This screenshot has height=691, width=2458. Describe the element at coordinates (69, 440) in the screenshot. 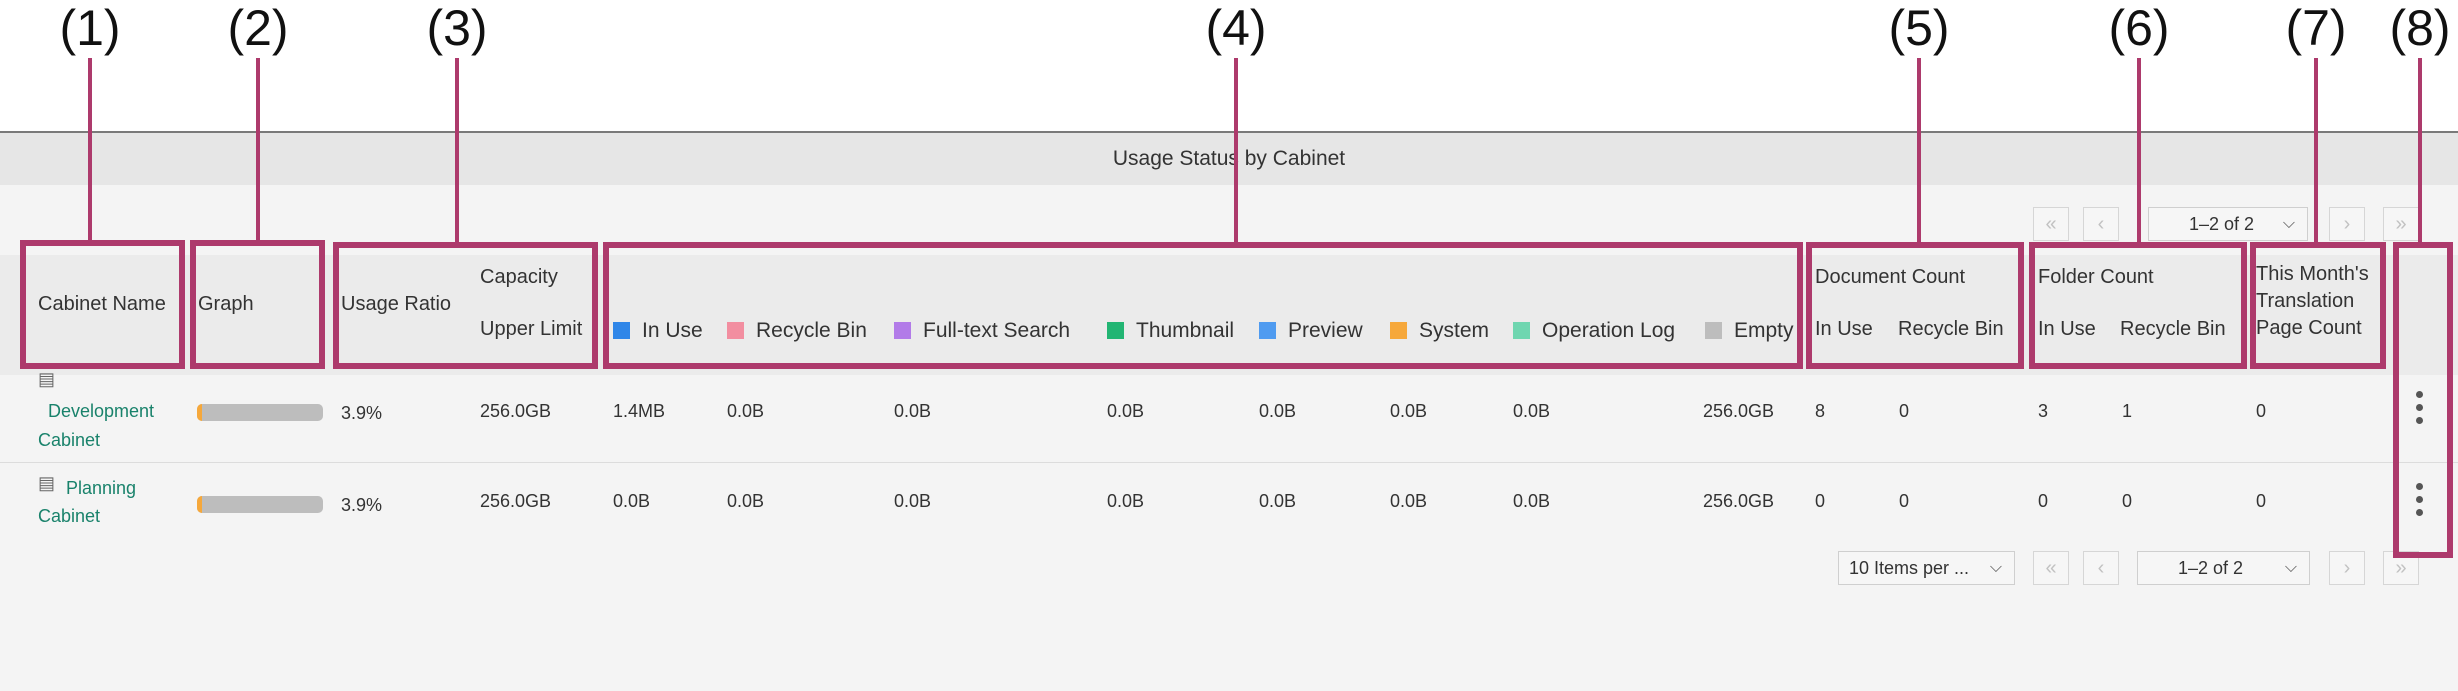

I see `cabinet-link-development-line2: Cabinet` at that location.